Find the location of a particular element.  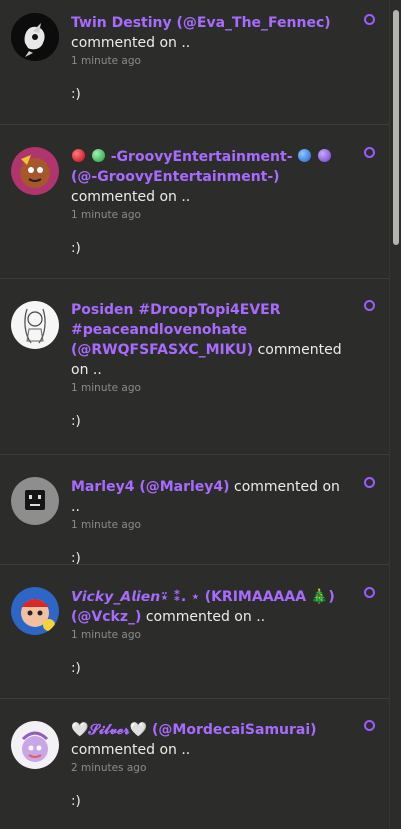

username-link: Twin Destiny (@Eva_The_Fennec) is located at coordinates (201, 23).